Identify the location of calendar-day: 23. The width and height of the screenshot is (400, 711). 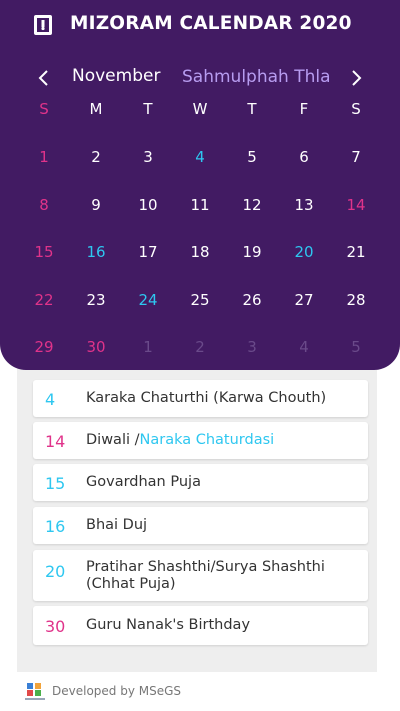
(96, 307).